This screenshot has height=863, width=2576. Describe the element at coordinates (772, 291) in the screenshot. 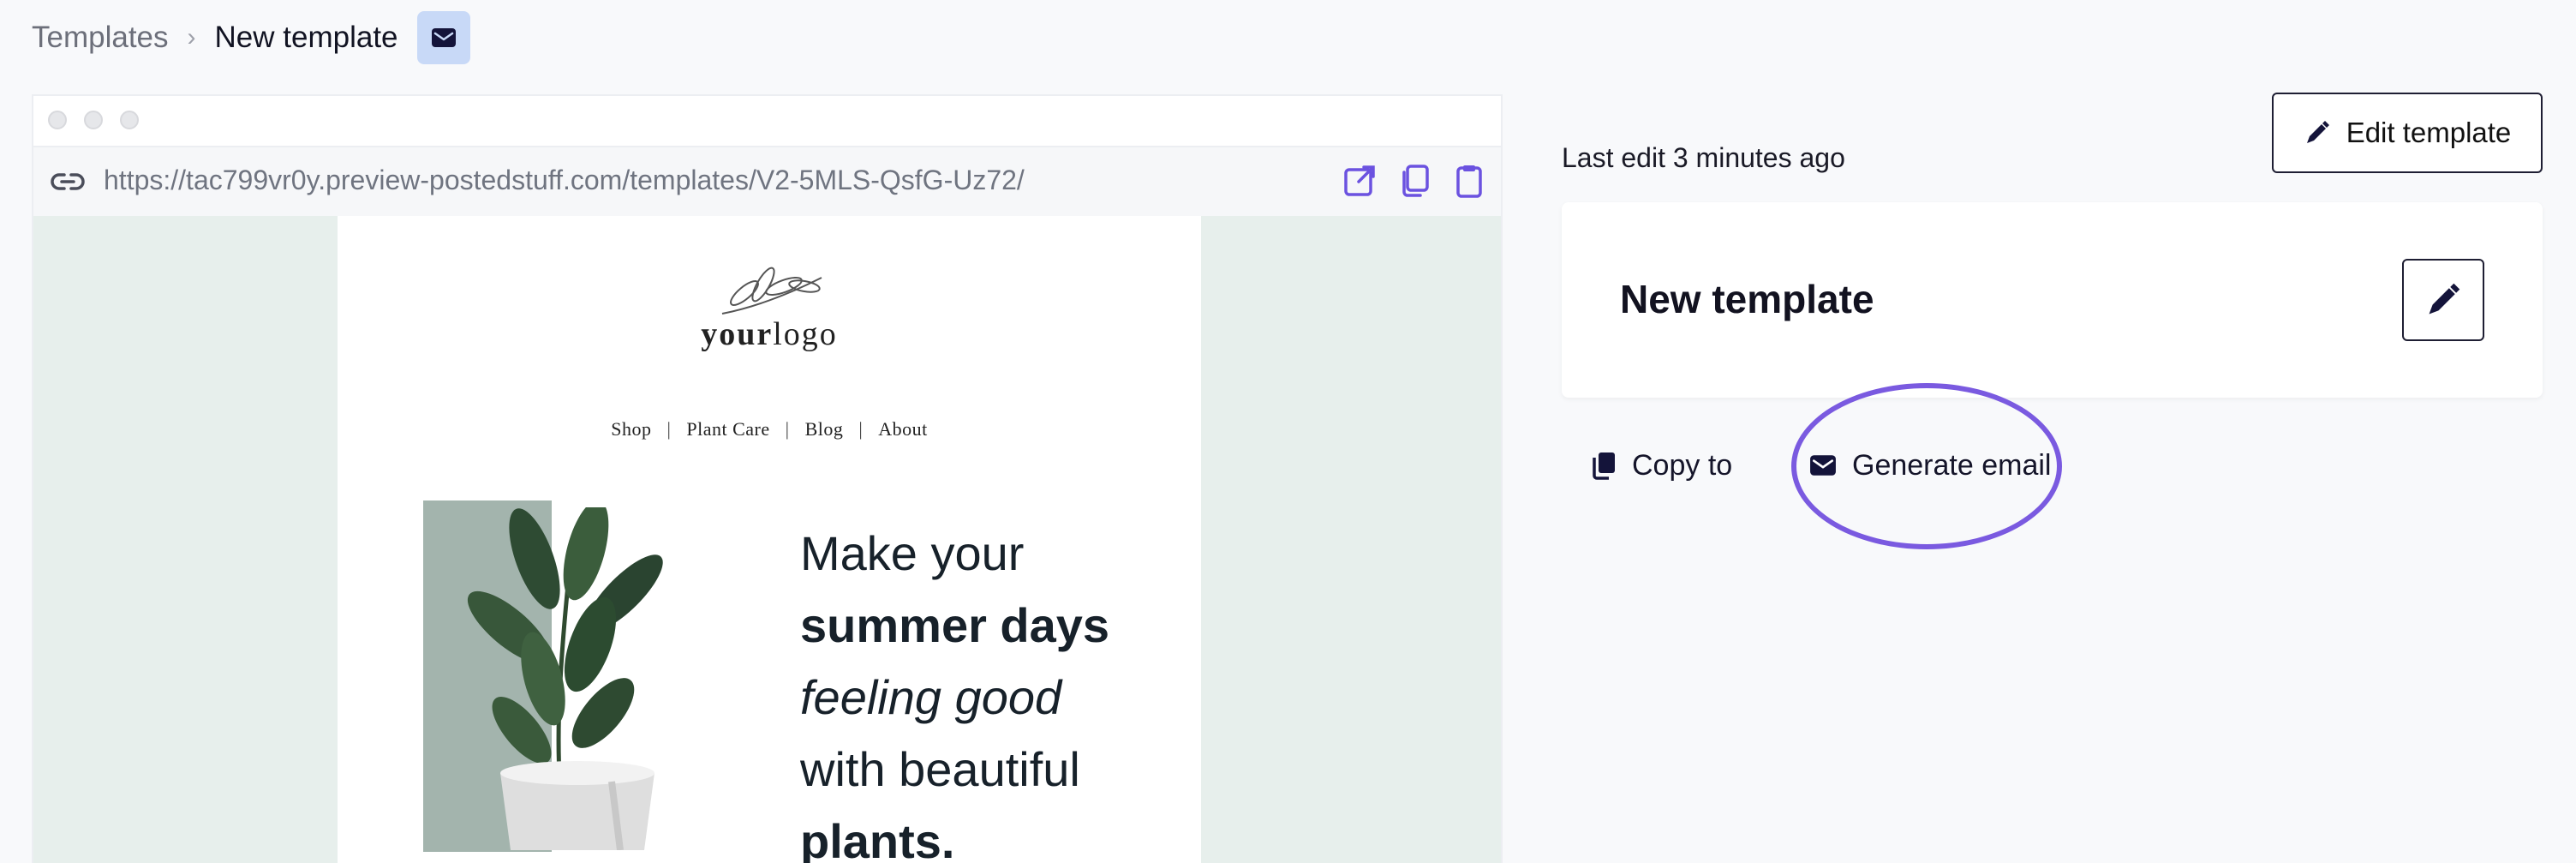

I see `leaf-logo-icon` at that location.